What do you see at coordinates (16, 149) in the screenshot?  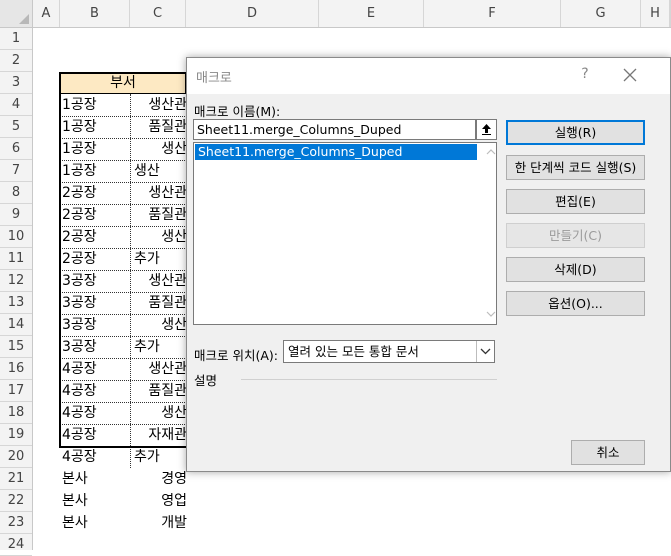 I see `row-header-6: 6` at bounding box center [16, 149].